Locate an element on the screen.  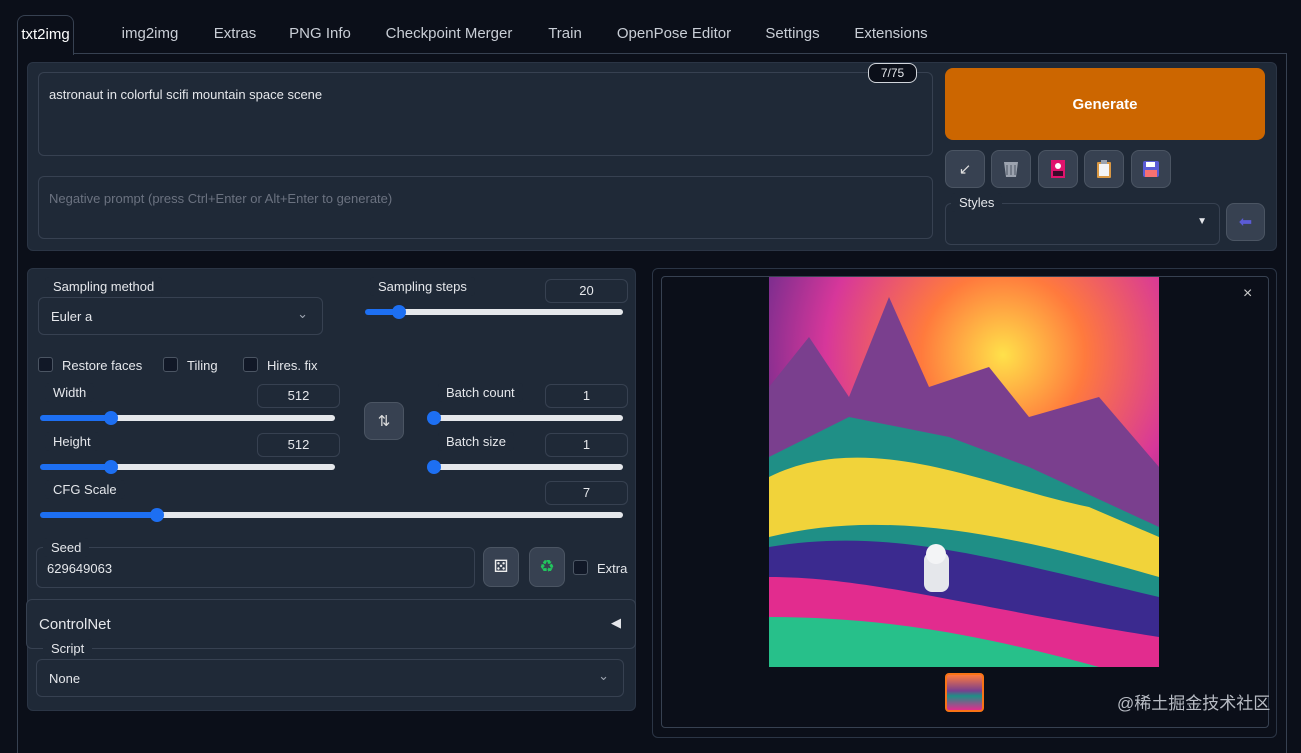
clear-prompt-button is located at coordinates (1011, 169).